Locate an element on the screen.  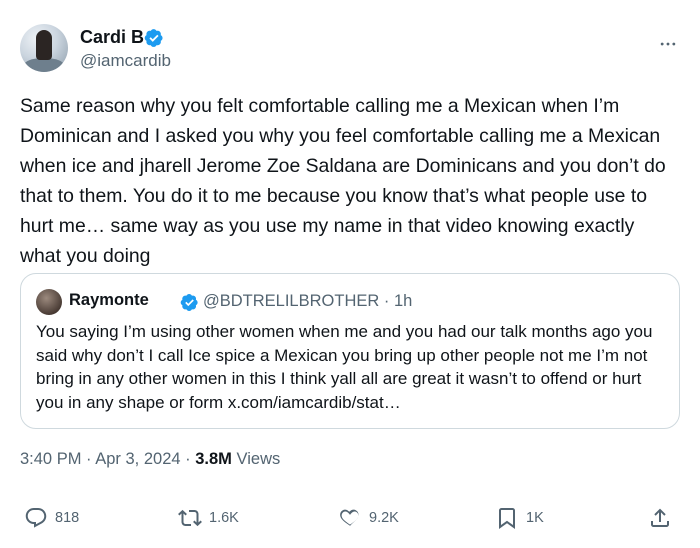
repost-count: 1.6K is located at coordinates (224, 518).